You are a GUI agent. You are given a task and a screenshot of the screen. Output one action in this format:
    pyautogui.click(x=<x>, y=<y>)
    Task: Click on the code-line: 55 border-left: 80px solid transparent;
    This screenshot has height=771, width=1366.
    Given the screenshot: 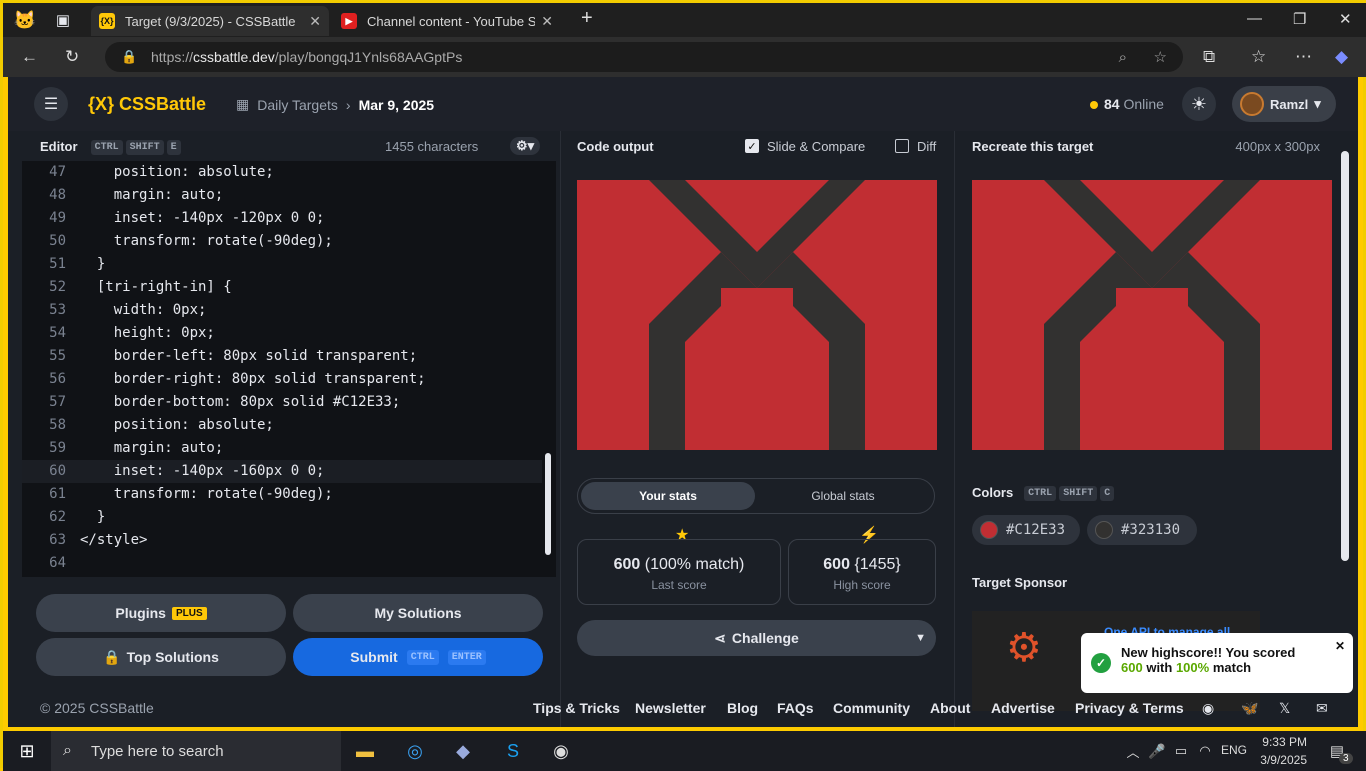 What is the action you would take?
    pyautogui.click(x=282, y=356)
    